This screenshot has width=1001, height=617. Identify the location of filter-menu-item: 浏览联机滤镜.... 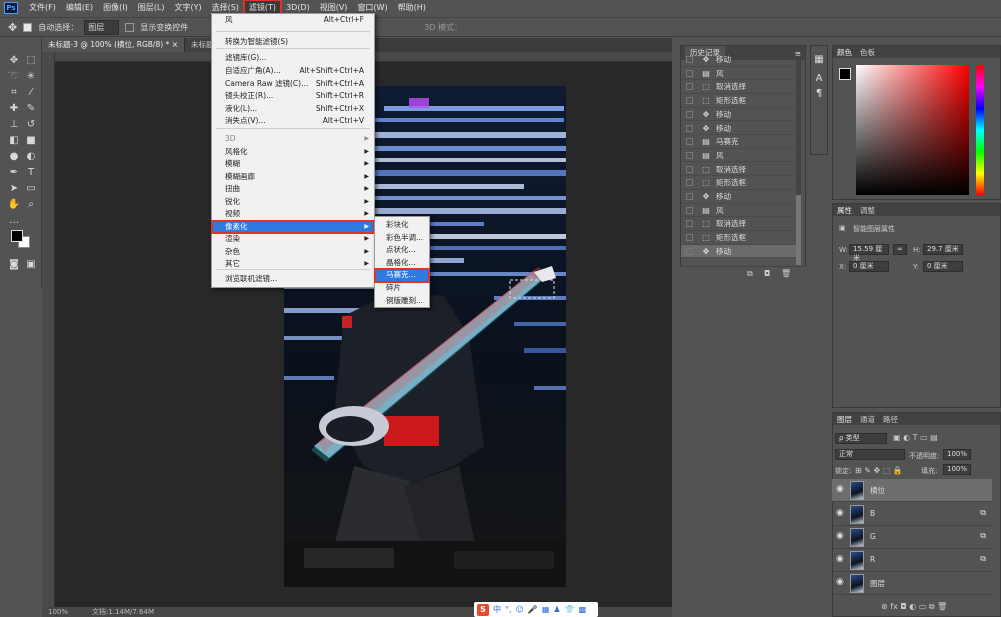
(293, 279).